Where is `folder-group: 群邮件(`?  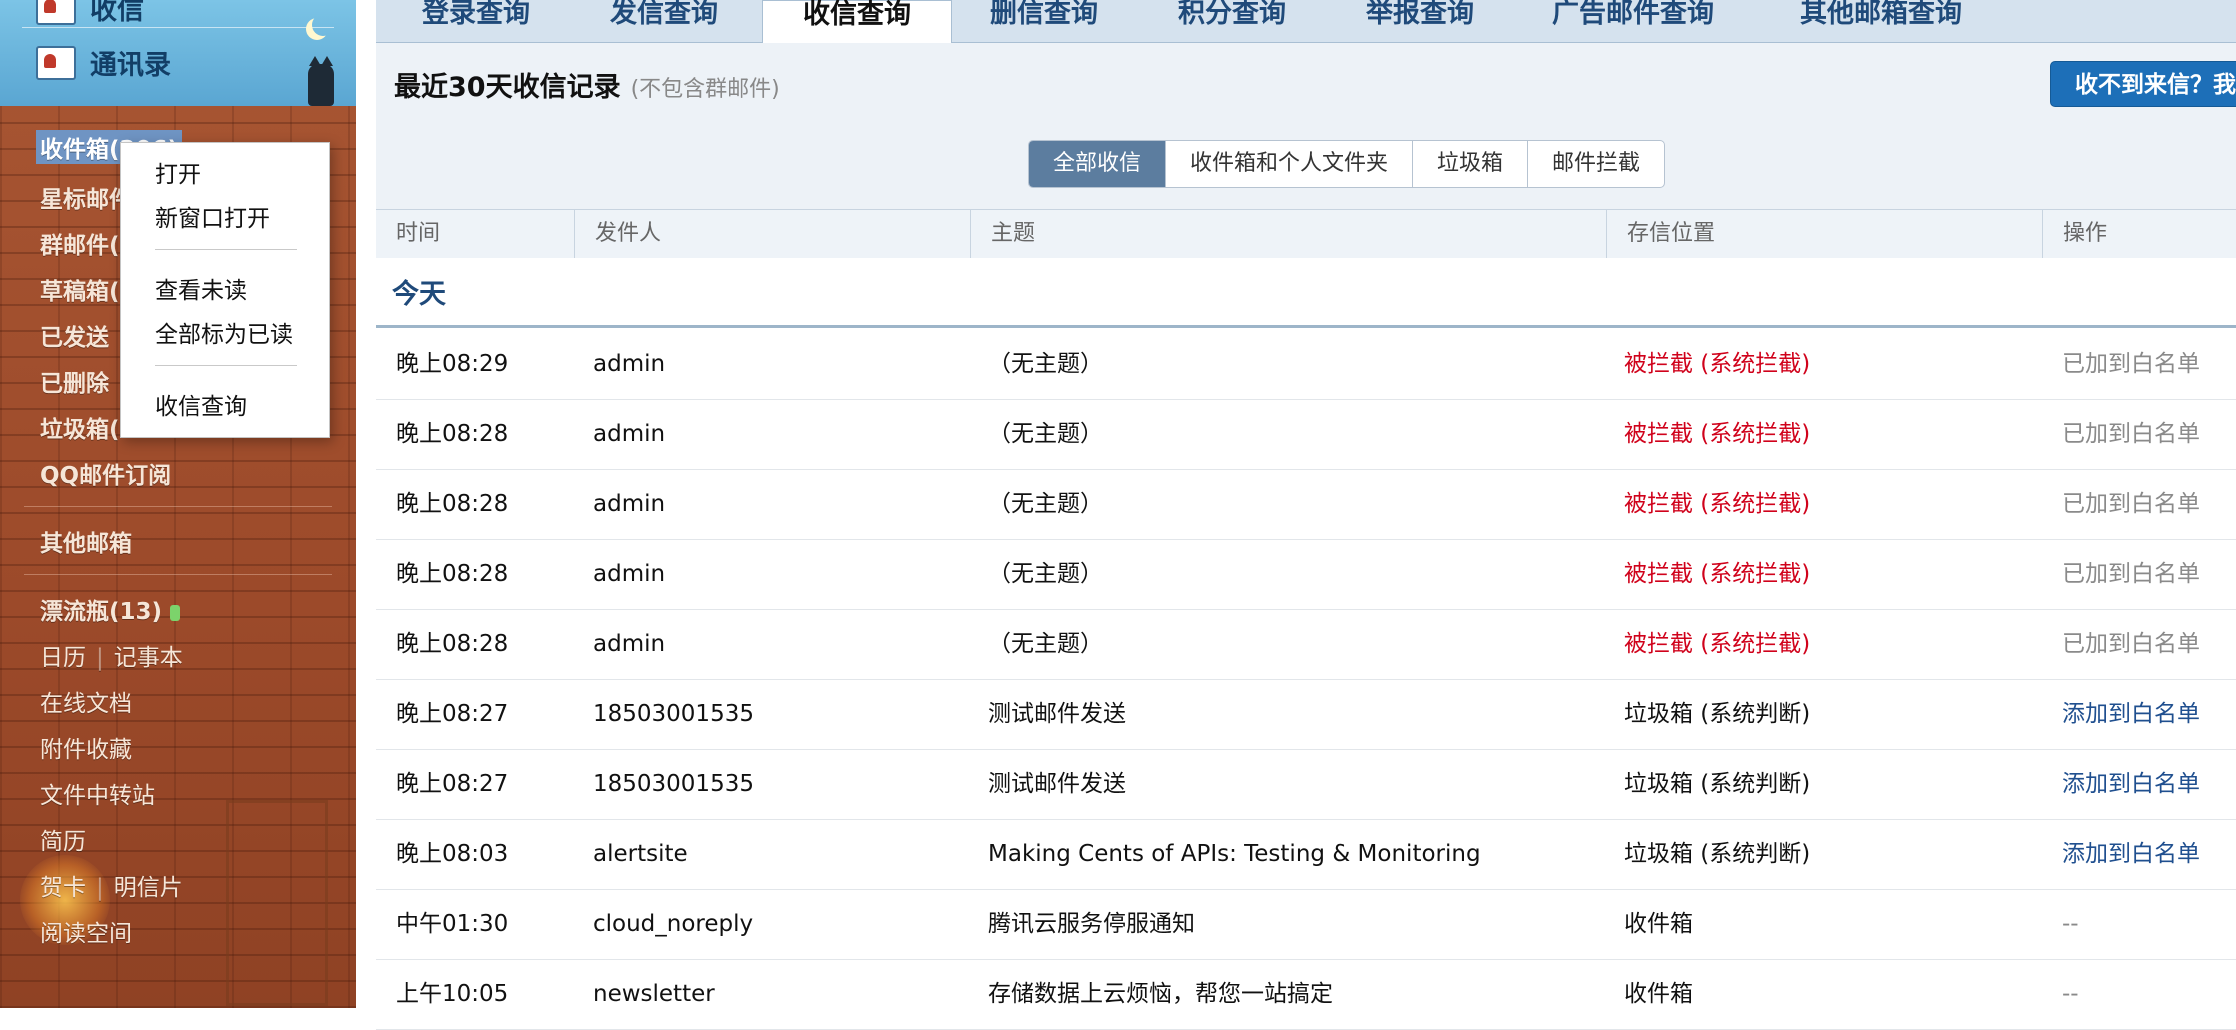 folder-group: 群邮件( is located at coordinates (80, 243).